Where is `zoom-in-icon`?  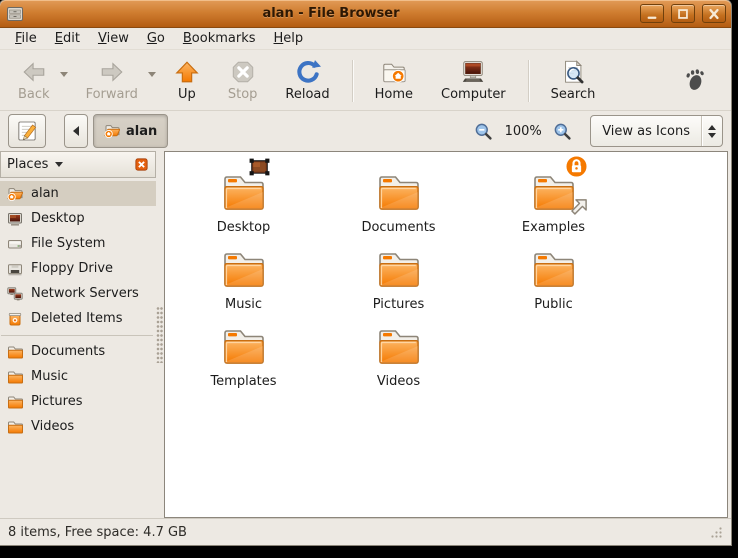 zoom-in-icon is located at coordinates (562, 131).